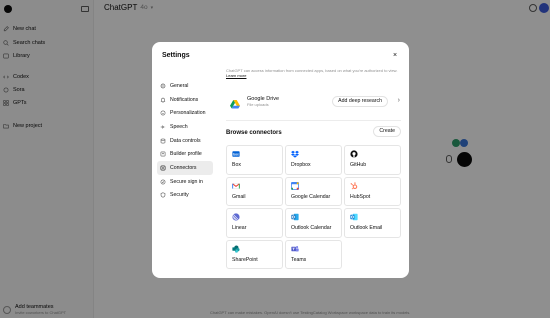 The width and height of the screenshot is (550, 318). I want to click on nav-item-label: Personalization, so click(188, 113).